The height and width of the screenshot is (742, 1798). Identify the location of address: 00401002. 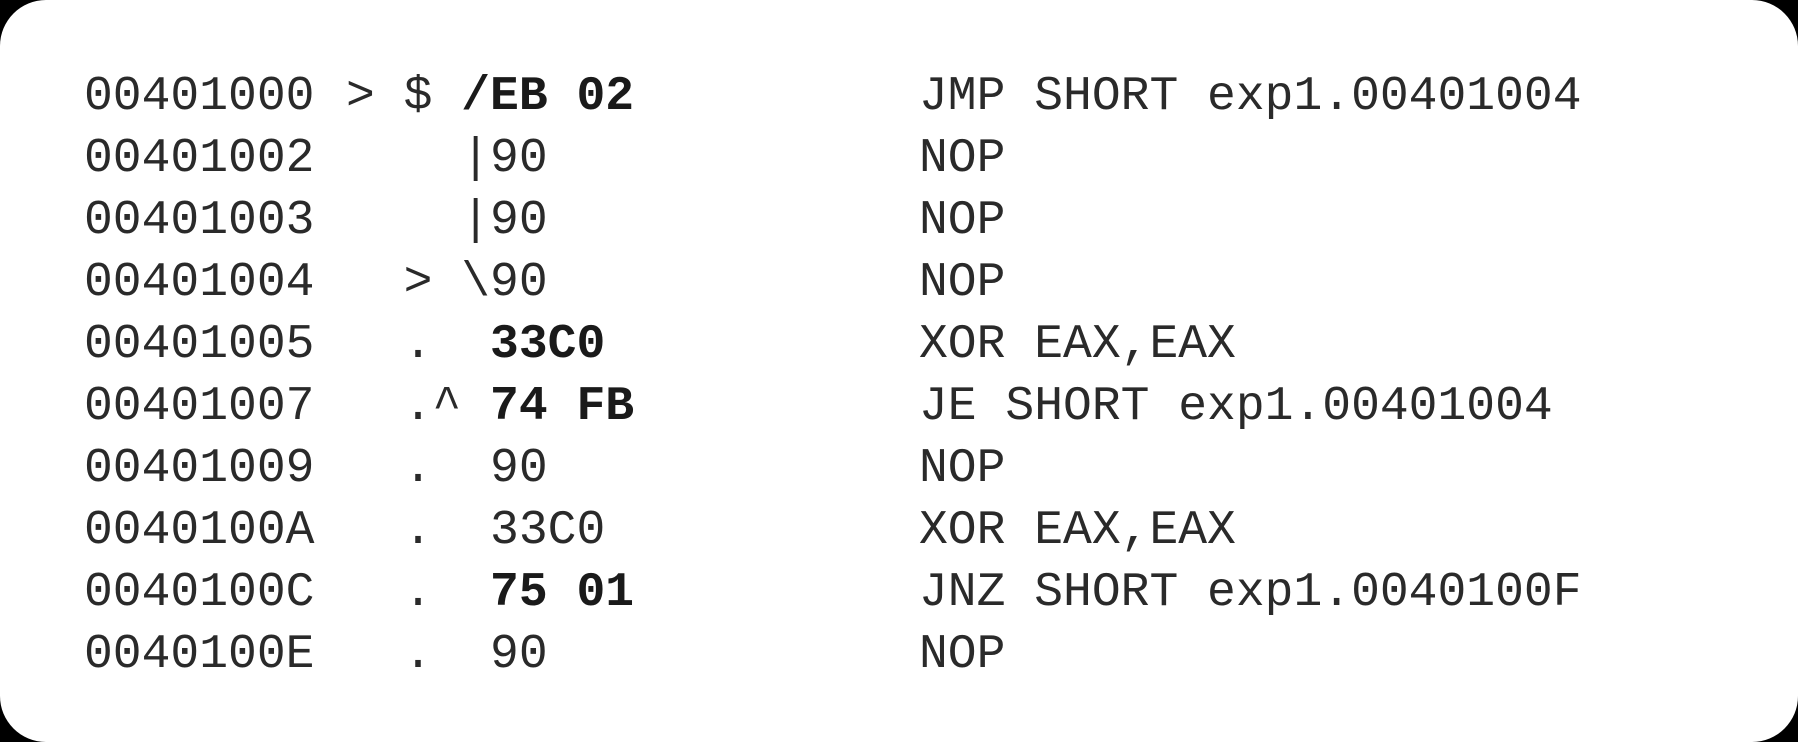
(199, 159).